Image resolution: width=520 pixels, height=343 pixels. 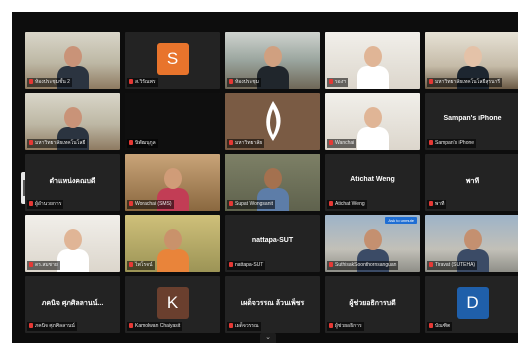 I want to click on participant-name-label: รองฯ, so click(x=337, y=82).